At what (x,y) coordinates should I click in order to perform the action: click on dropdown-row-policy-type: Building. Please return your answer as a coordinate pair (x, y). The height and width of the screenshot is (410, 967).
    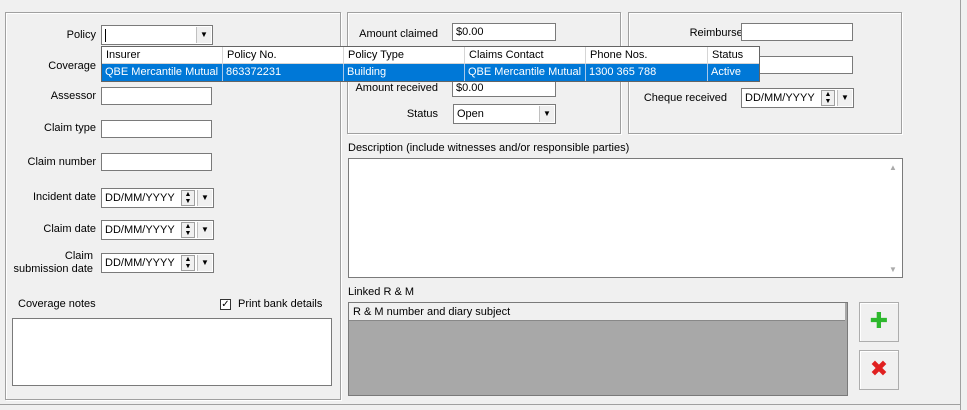
    Looking at the image, I should click on (404, 72).